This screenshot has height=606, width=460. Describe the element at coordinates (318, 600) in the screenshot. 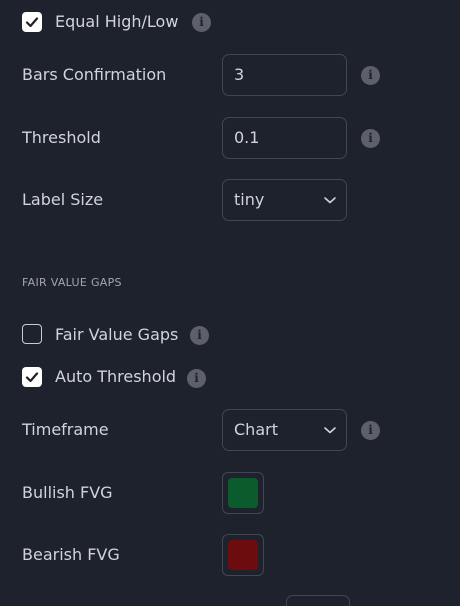

I see `next-field-partial` at that location.